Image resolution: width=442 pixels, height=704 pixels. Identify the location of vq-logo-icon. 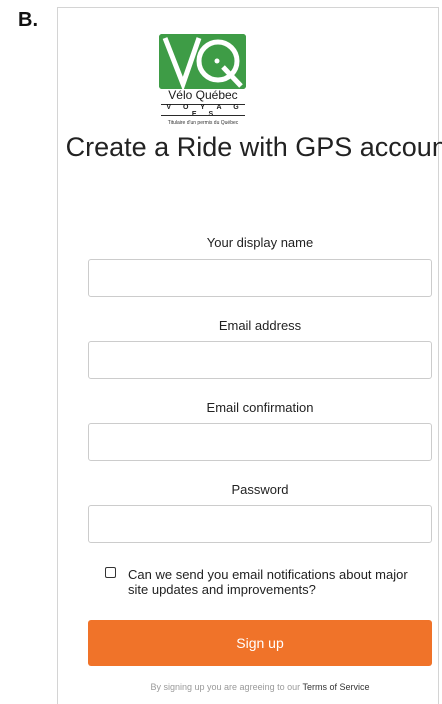
(202, 61).